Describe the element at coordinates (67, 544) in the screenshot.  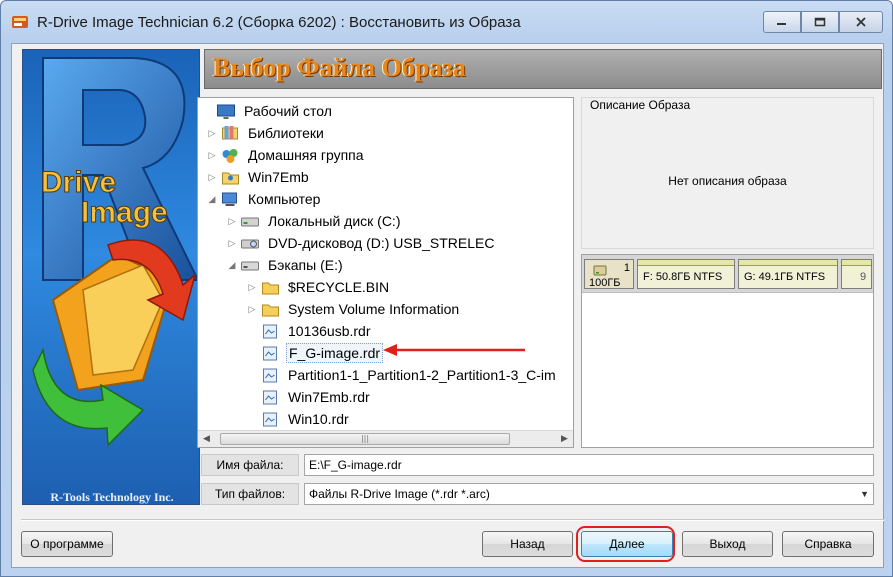
I see `about-button: О программе` at that location.